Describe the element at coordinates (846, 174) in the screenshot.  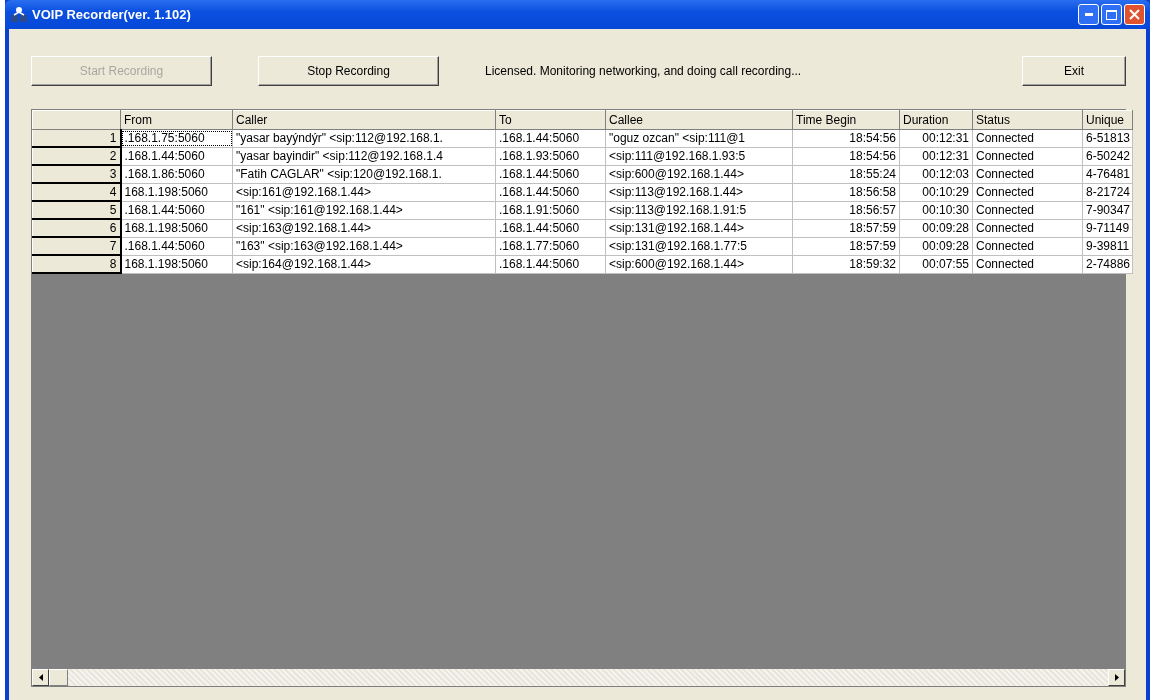
I see `table-cell: 18:55:24` at that location.